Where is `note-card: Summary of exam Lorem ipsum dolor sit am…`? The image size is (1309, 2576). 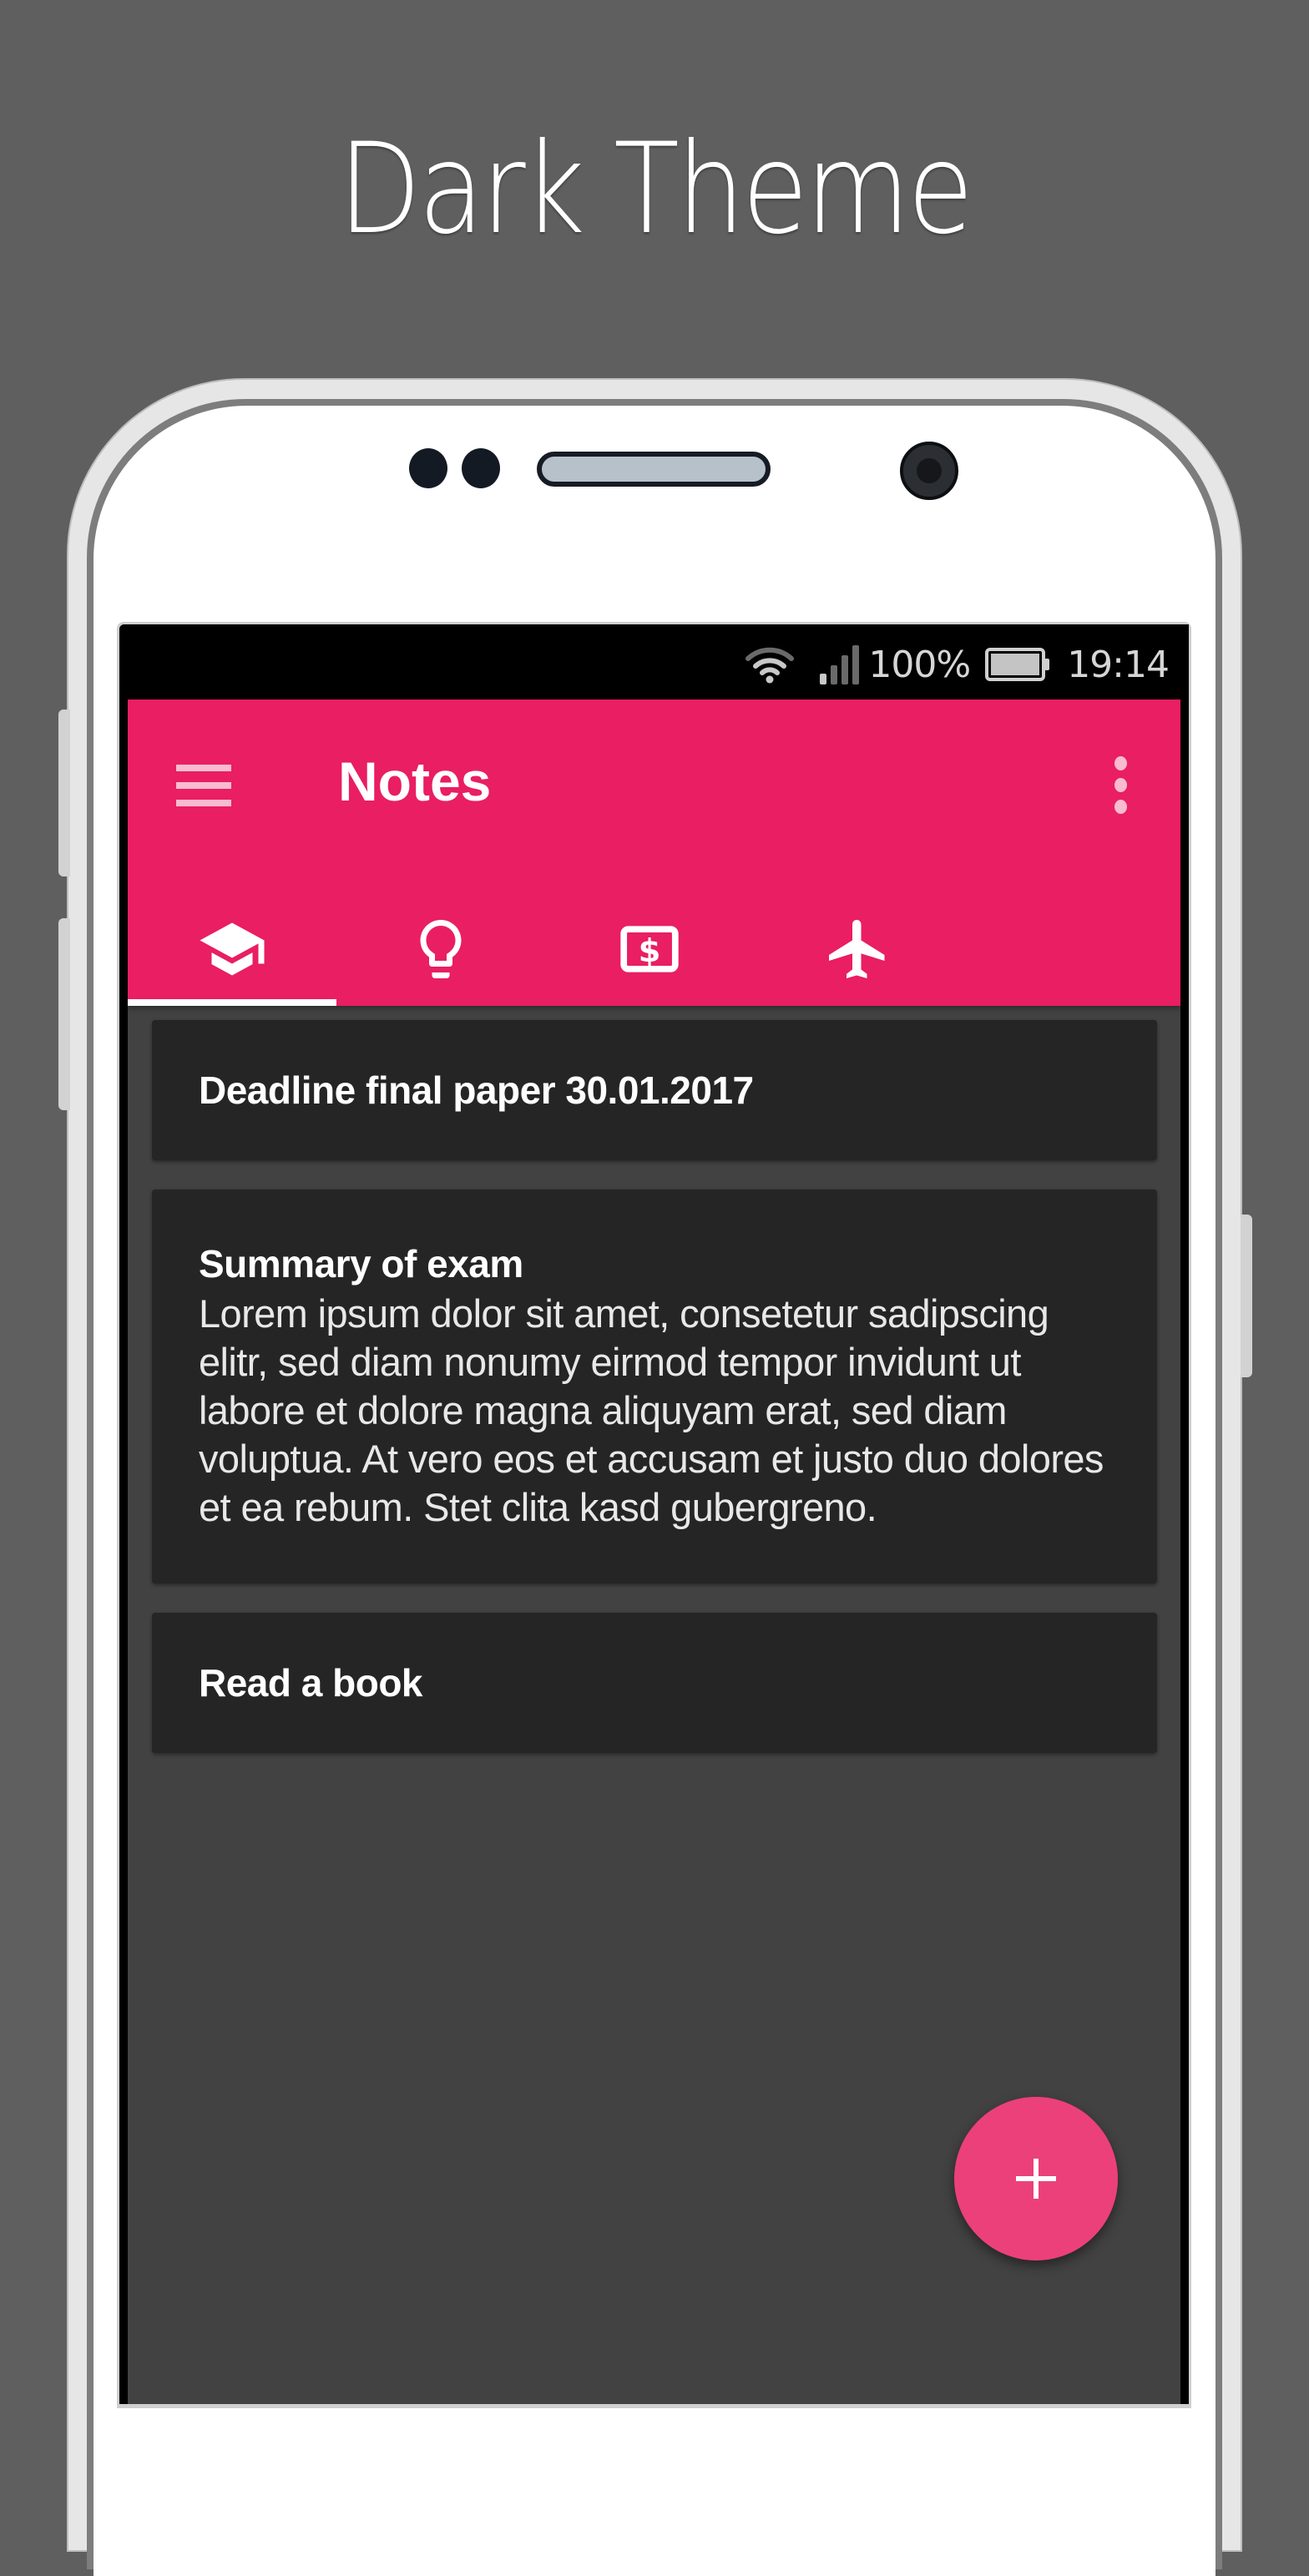
note-card: Summary of exam Lorem ipsum dolor sit am… is located at coordinates (654, 1386).